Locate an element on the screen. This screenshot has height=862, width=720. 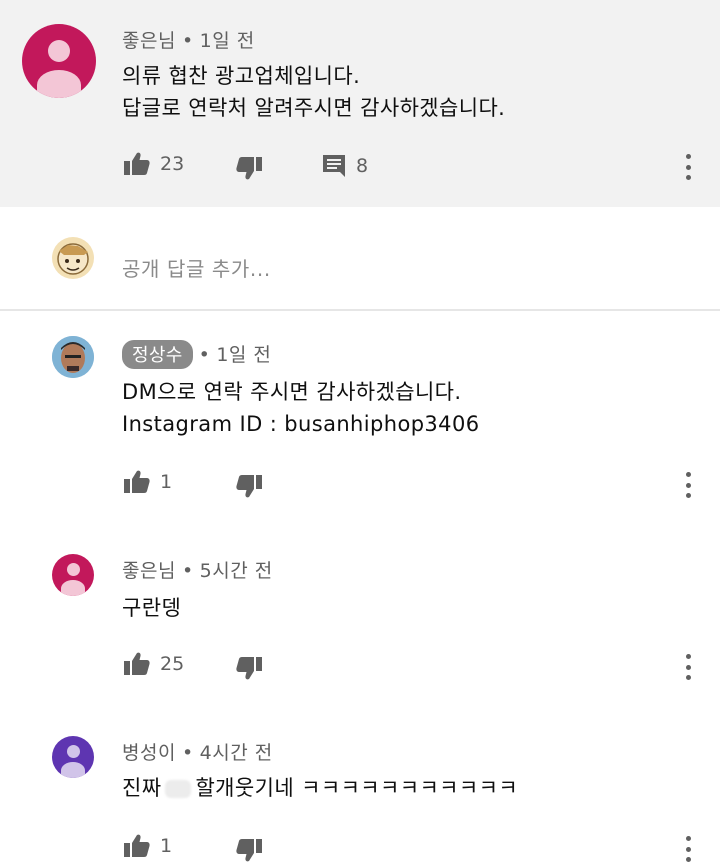
censored-blur is located at coordinates (178, 789).